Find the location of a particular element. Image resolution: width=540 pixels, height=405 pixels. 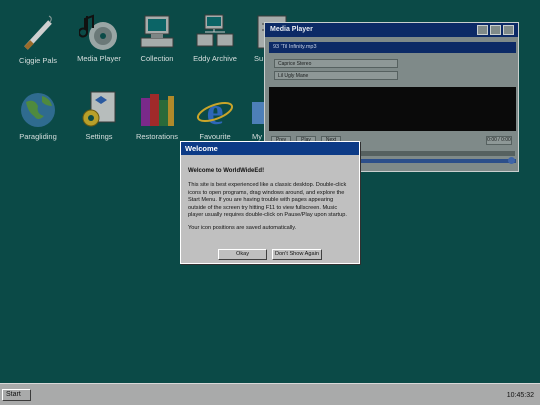

desktop-icon-label: Favourite is located at coordinates (215, 136).